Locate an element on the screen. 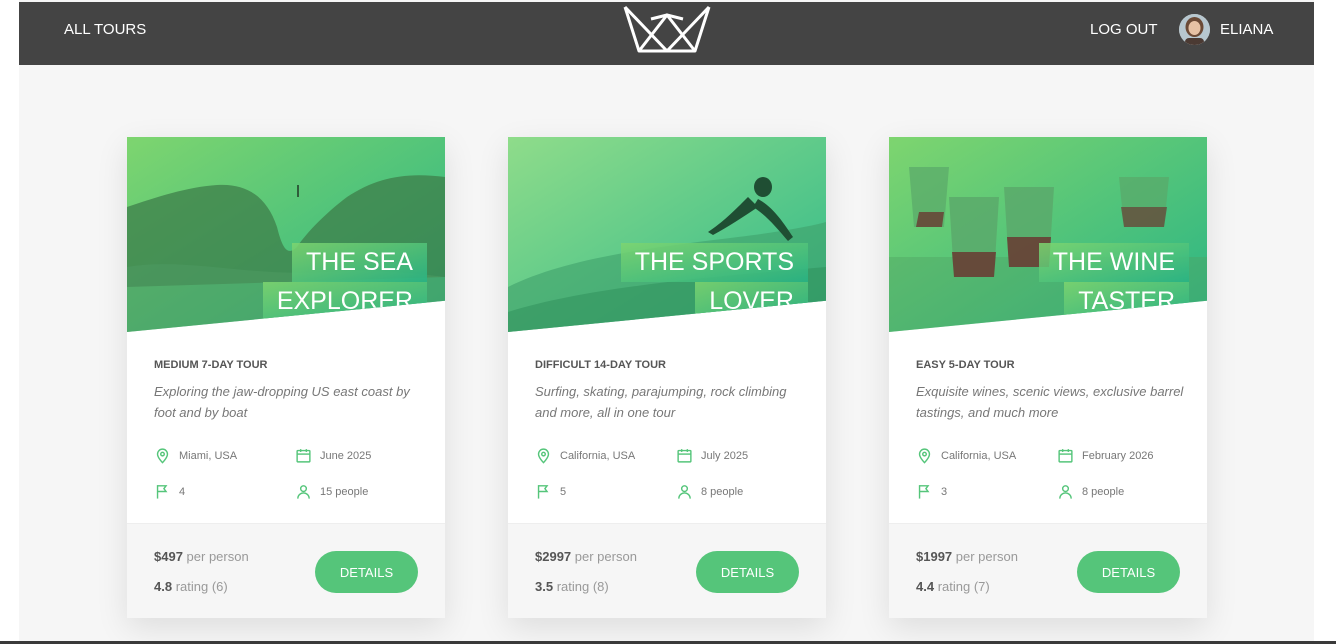 Image resolution: width=1336 pixels, height=644 pixels. tour-image: THE WINE TASTER is located at coordinates (1048, 234).